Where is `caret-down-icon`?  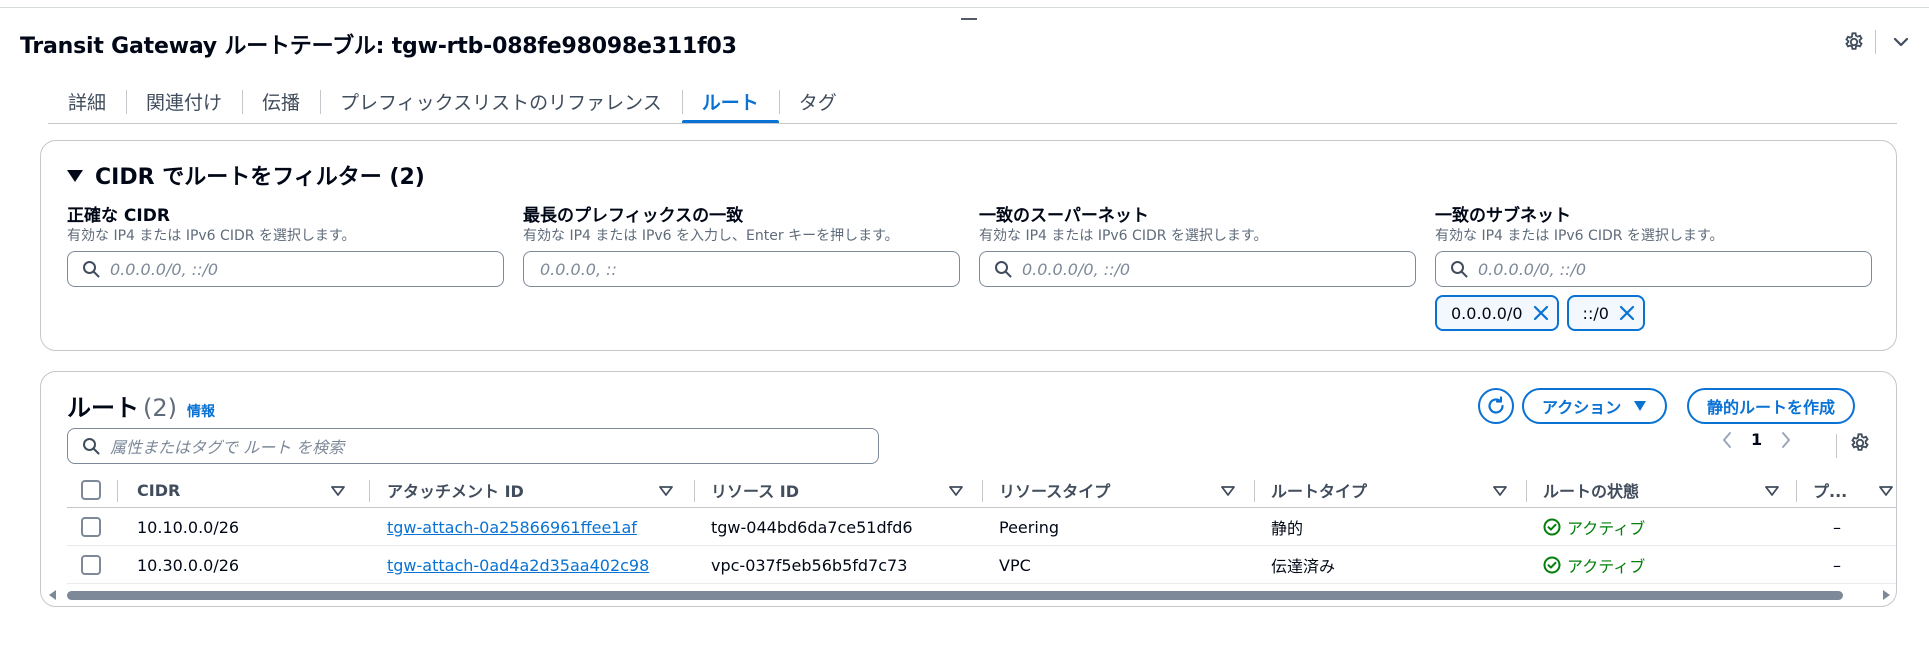
caret-down-icon is located at coordinates (75, 176).